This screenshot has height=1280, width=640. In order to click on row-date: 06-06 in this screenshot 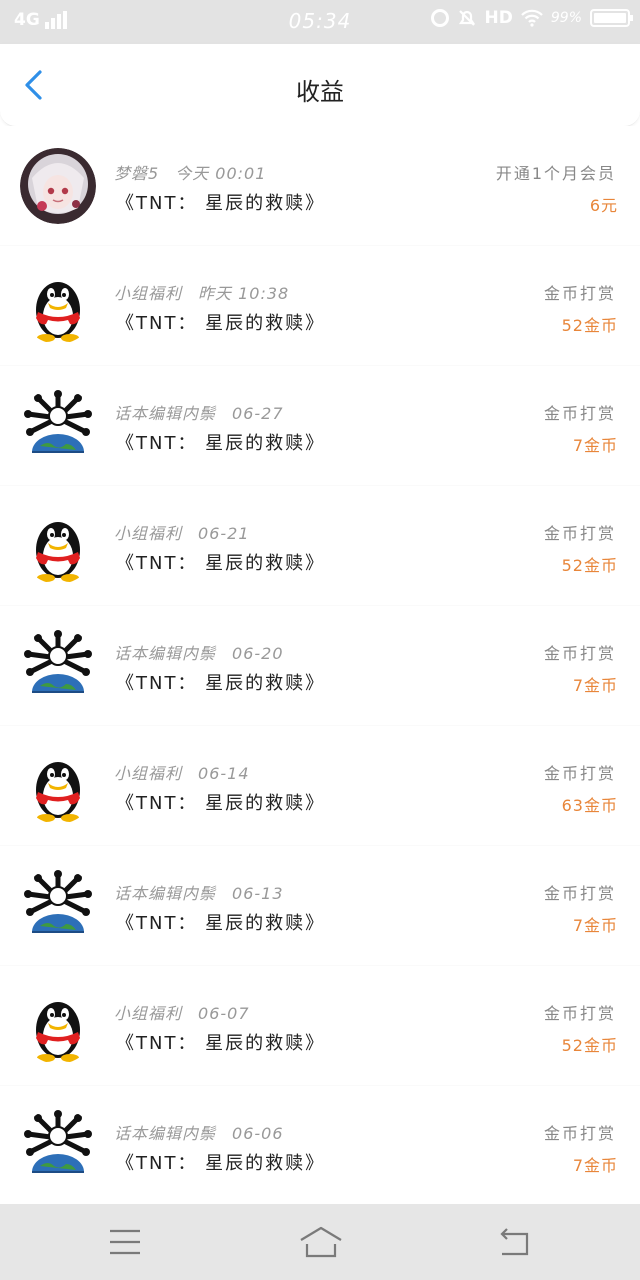, I will do `click(258, 1133)`.